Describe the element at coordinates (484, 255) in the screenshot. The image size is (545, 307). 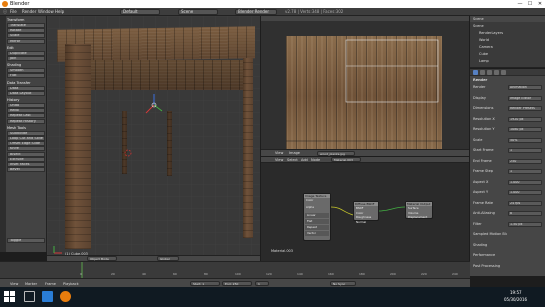
I see `property-label: Performance` at that location.